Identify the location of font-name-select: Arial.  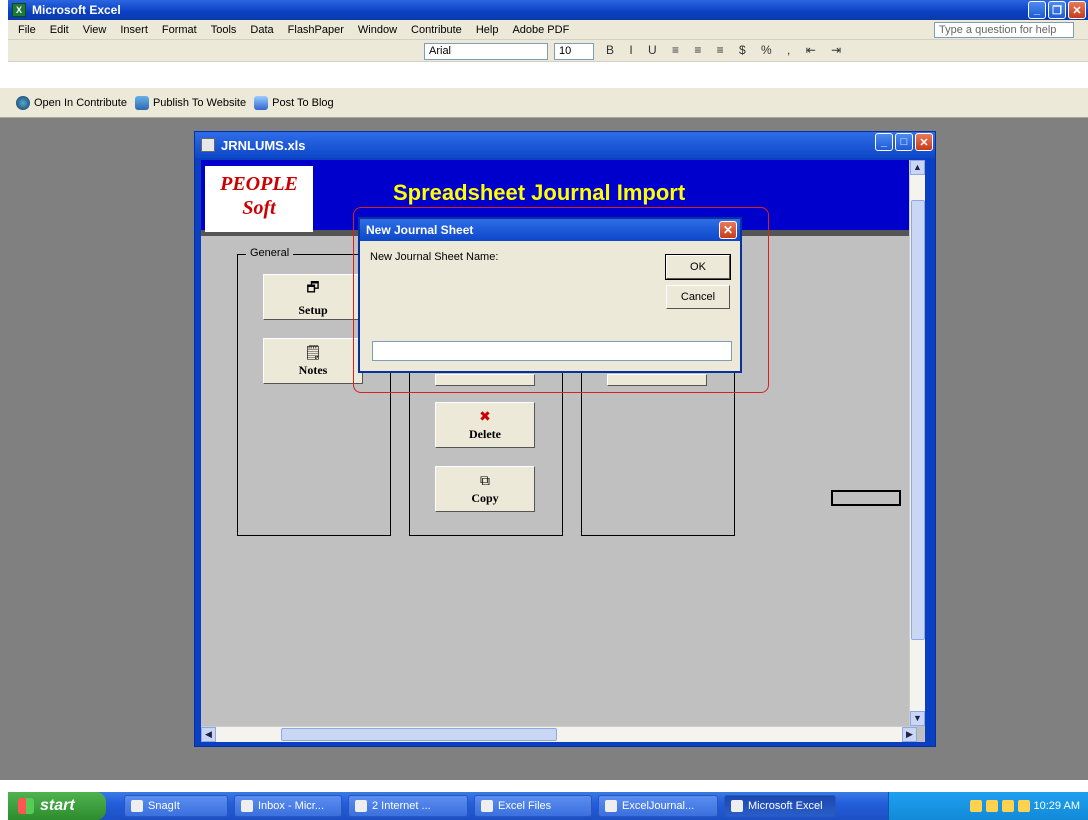
(486, 51).